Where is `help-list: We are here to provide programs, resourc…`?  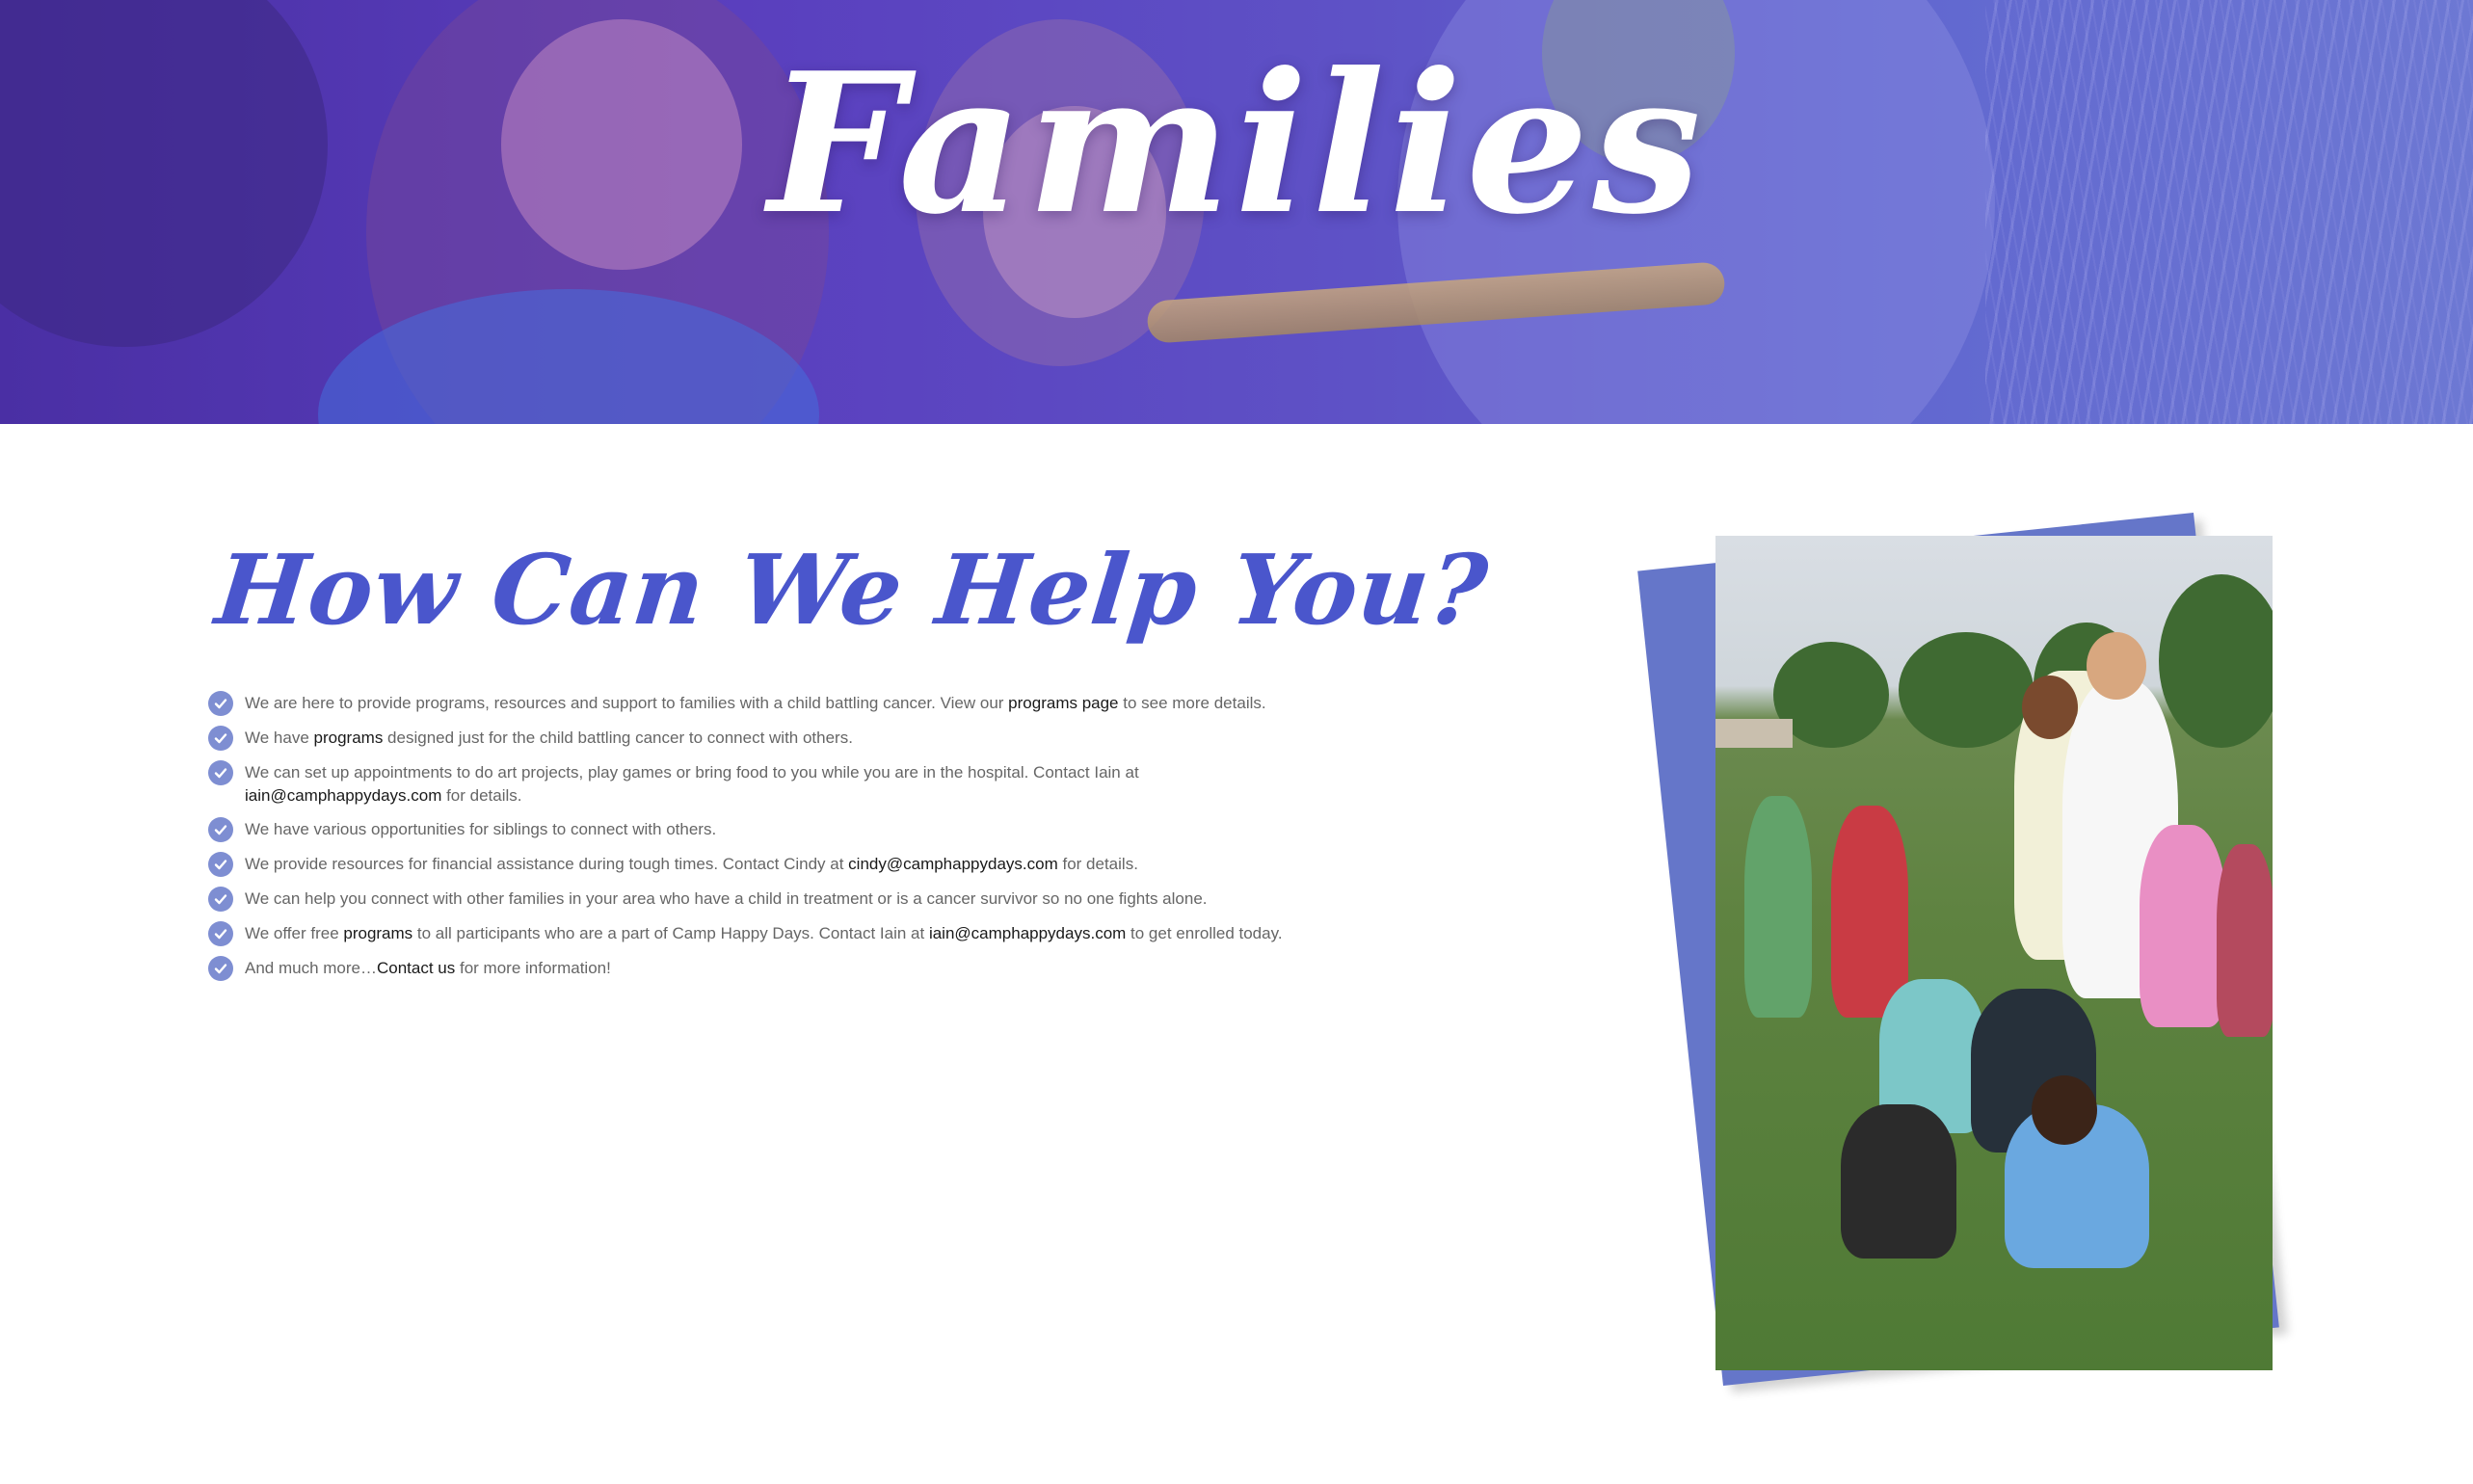
help-list: We are here to provide programs, resourc… is located at coordinates (786, 841).